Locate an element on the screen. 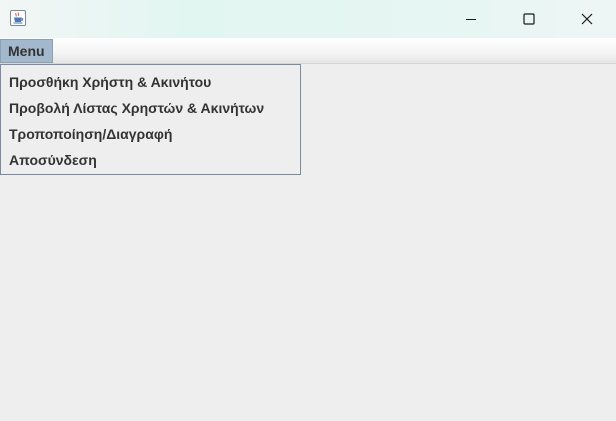 The image size is (616, 421). menu-item-view-list: Προβολή Λίστας Χρηστών & Ακινήτων is located at coordinates (150, 108).